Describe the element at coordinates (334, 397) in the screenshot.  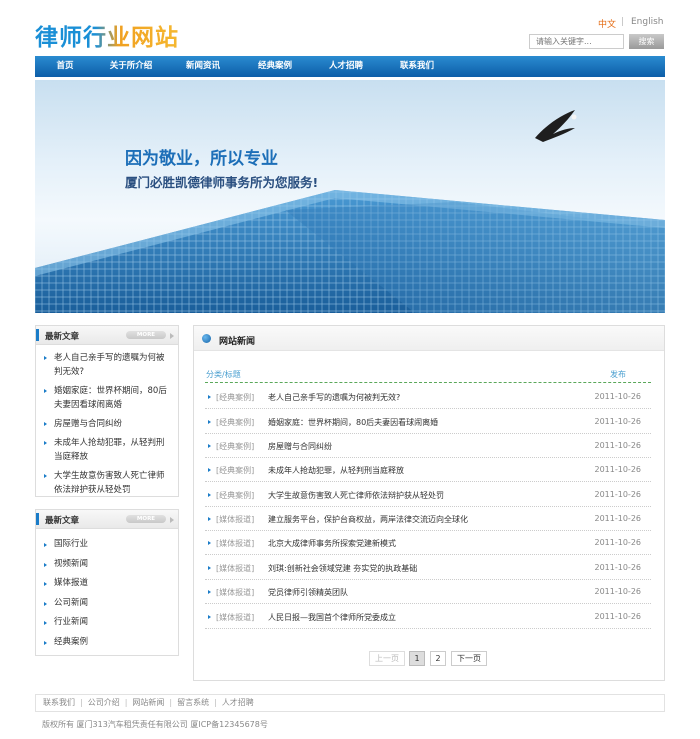
I see `row-title: 老人自己亲手写的遗嘱为何被判无效?` at that location.